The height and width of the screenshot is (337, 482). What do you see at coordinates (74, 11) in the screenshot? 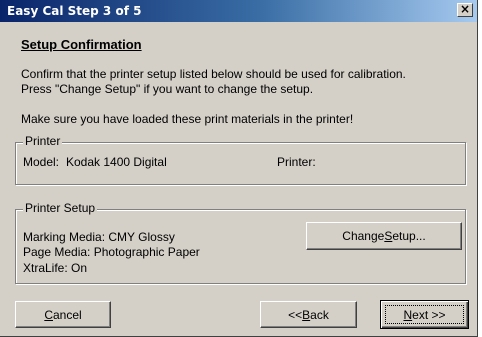
I see `window-title: Easy Cal Step 3 of 5` at bounding box center [74, 11].